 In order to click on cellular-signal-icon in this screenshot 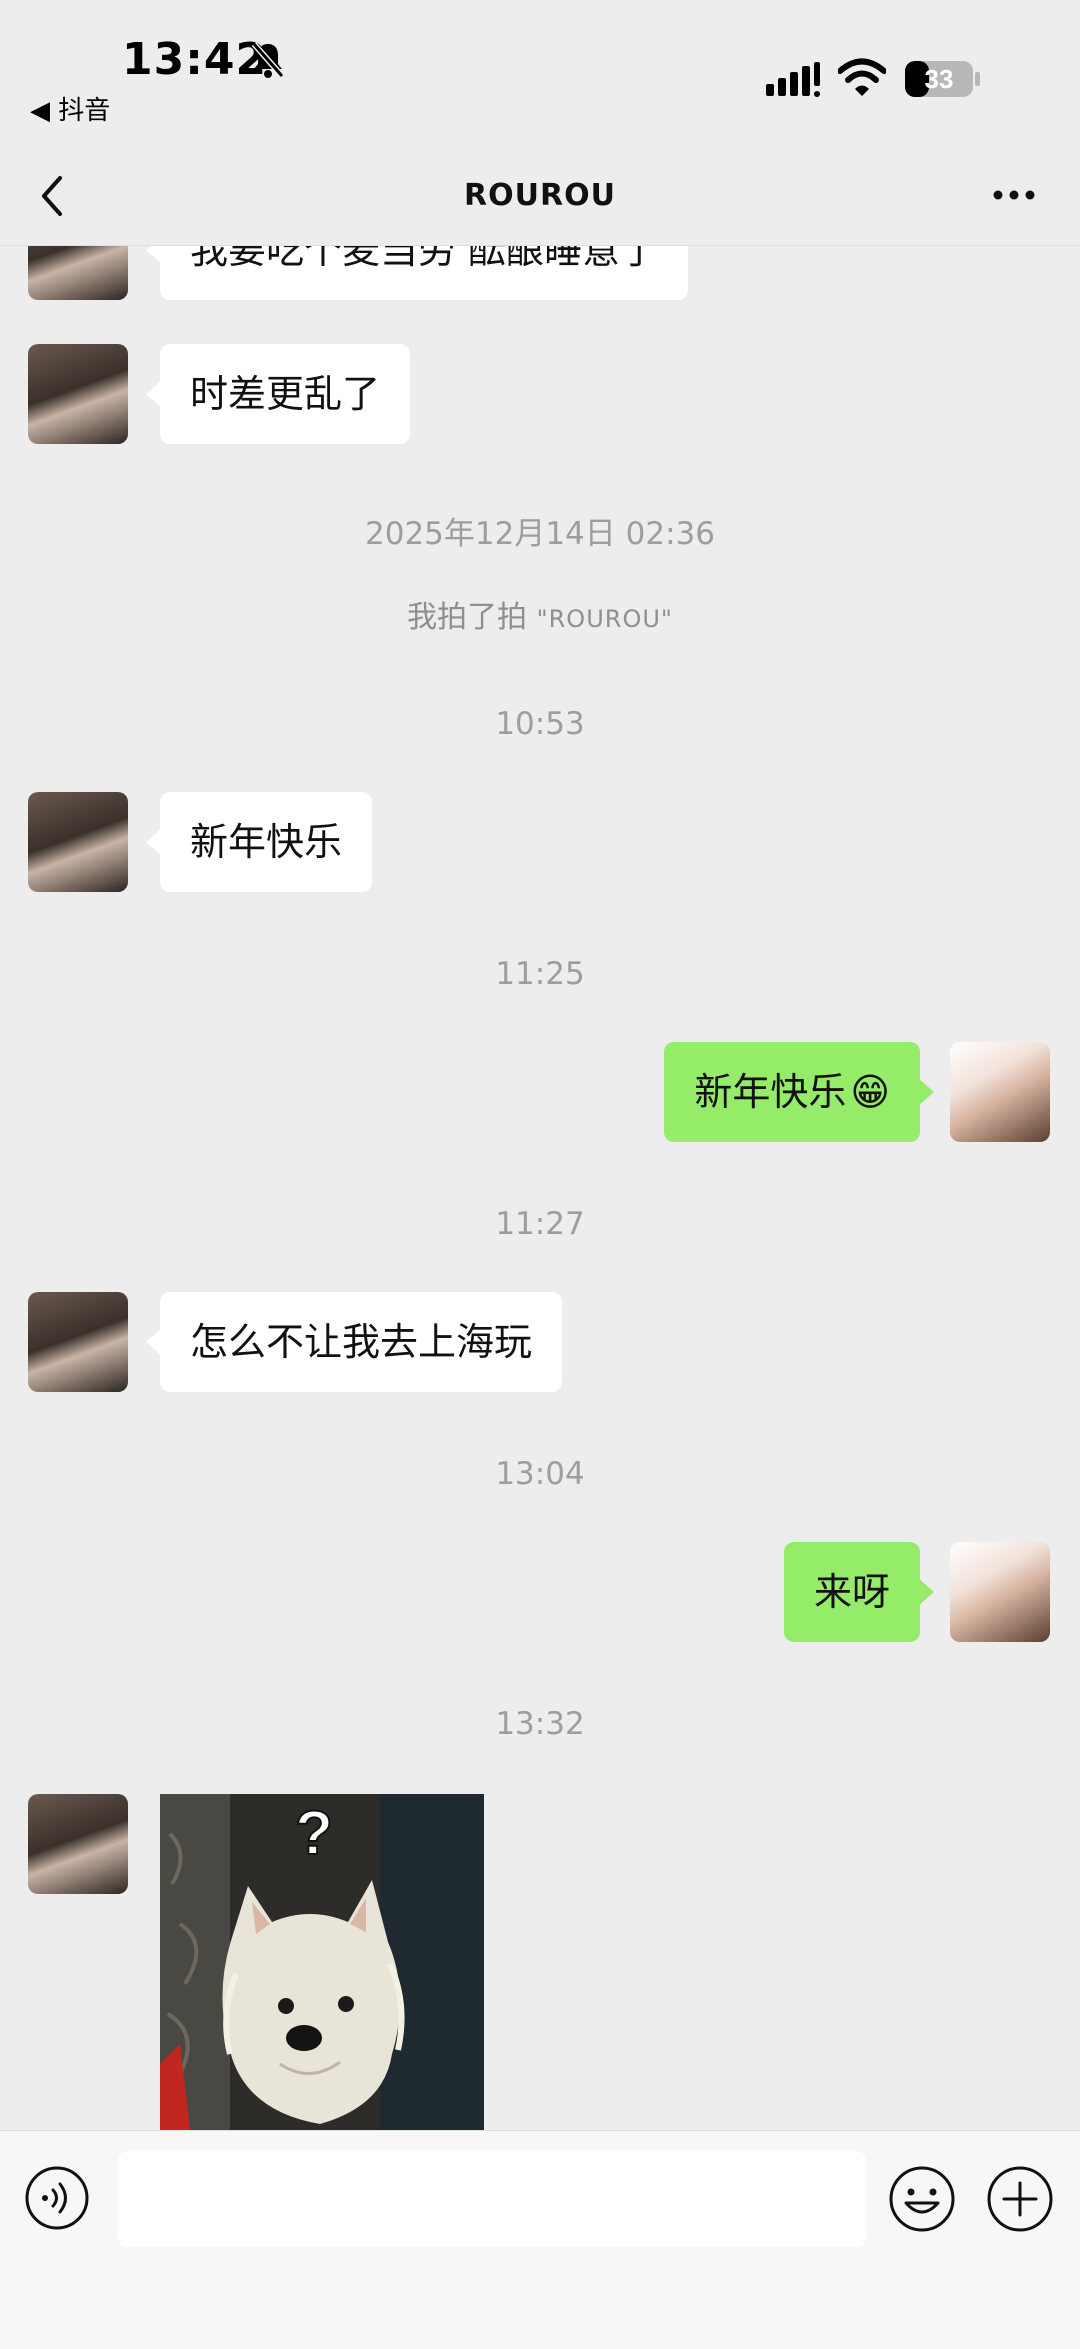, I will do `click(793, 79)`.